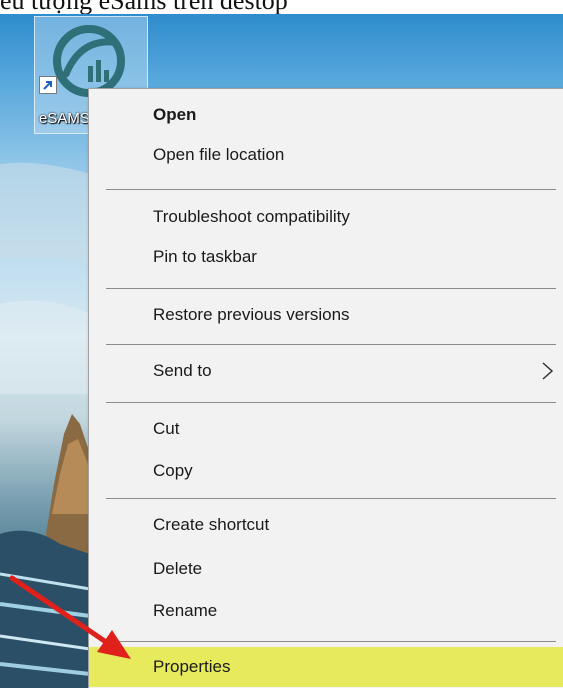 This screenshot has width=563, height=688. I want to click on menu-item-restore-previous-versions: Restore previous versions, so click(326, 315).